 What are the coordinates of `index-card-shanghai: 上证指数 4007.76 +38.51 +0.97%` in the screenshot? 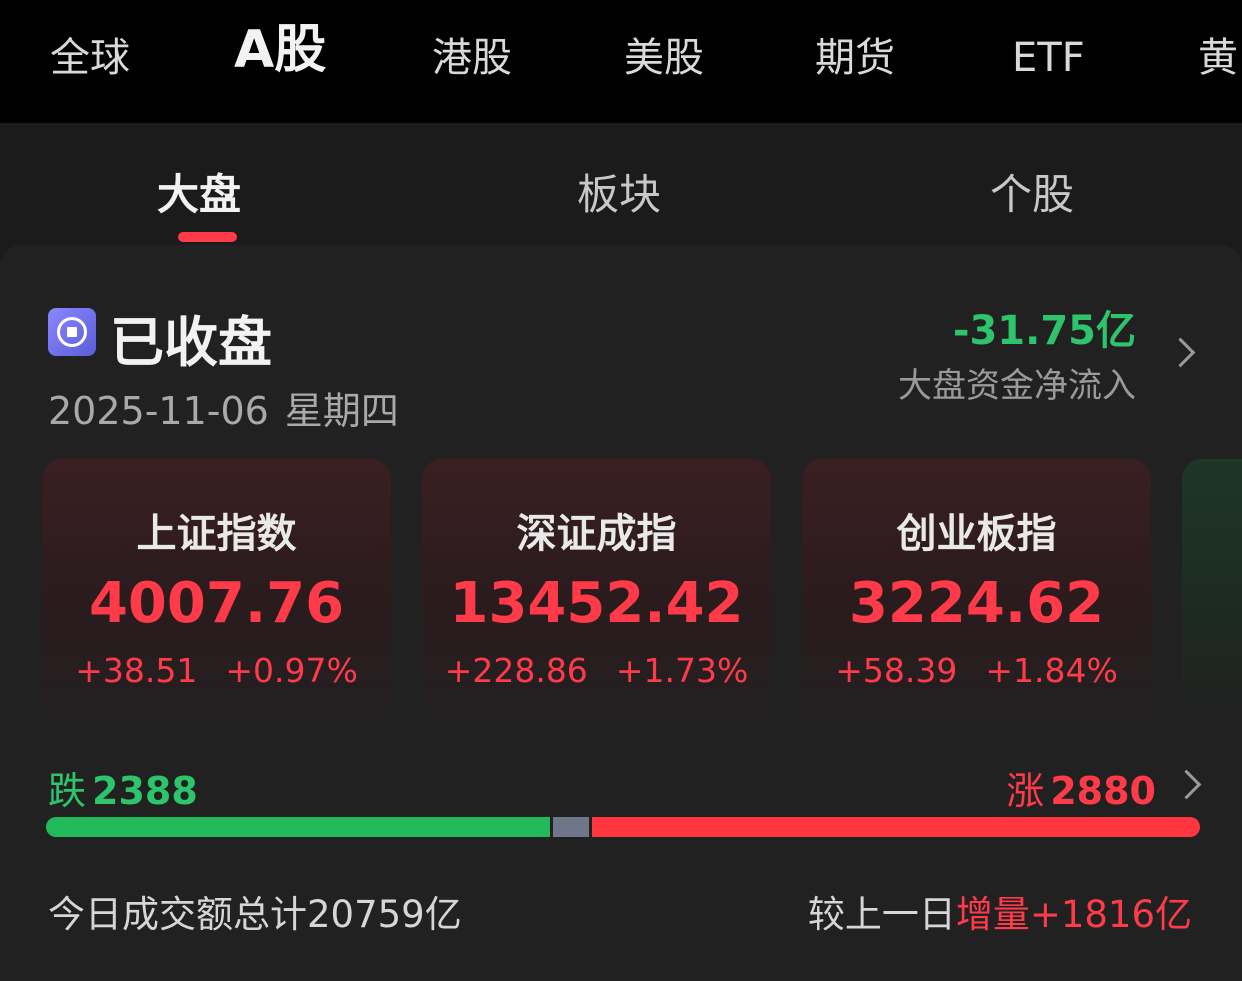 It's located at (216, 590).